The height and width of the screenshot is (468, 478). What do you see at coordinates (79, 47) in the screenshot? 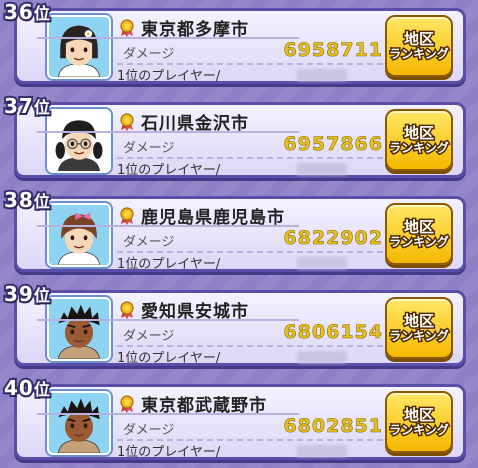
I see `player-avatar-girl-bob-flower` at bounding box center [79, 47].